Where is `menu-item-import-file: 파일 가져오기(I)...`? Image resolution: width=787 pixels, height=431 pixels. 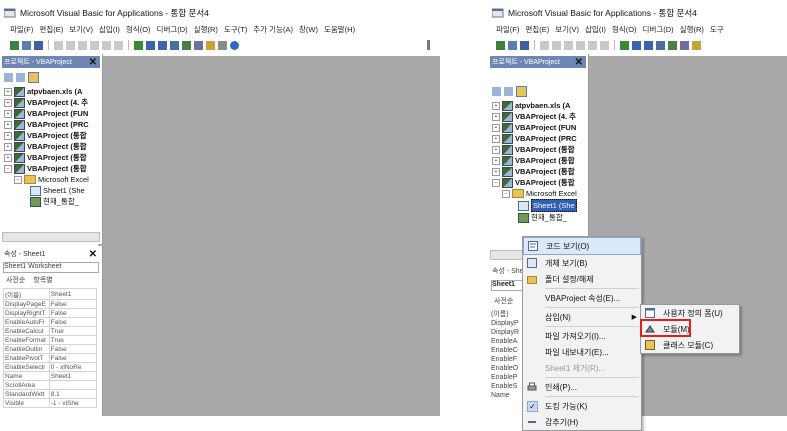 menu-item-import-file: 파일 가져오기(I)... is located at coordinates (582, 336).